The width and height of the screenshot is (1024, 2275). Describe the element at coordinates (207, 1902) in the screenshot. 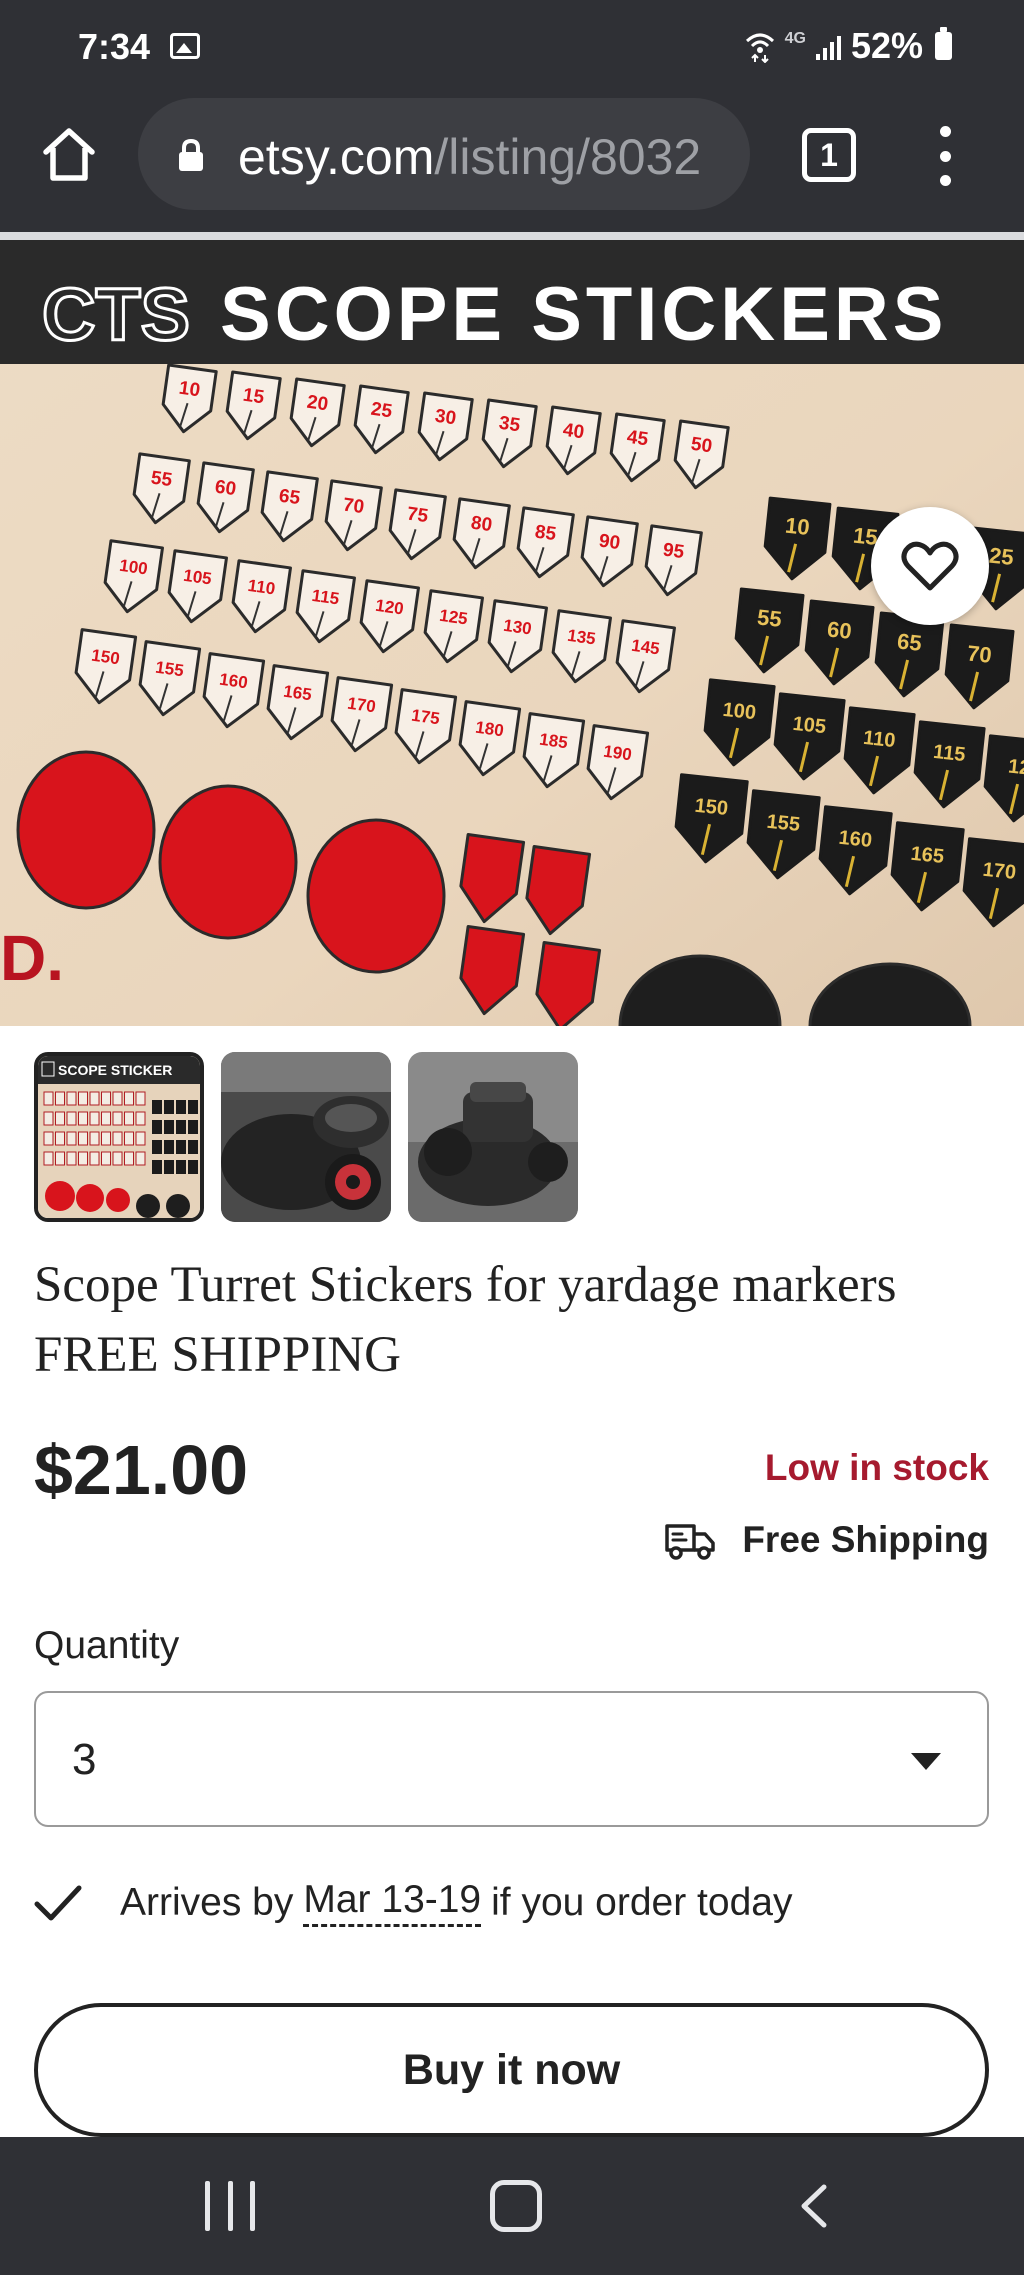

I see `arrival-prefix: Arrives by` at that location.